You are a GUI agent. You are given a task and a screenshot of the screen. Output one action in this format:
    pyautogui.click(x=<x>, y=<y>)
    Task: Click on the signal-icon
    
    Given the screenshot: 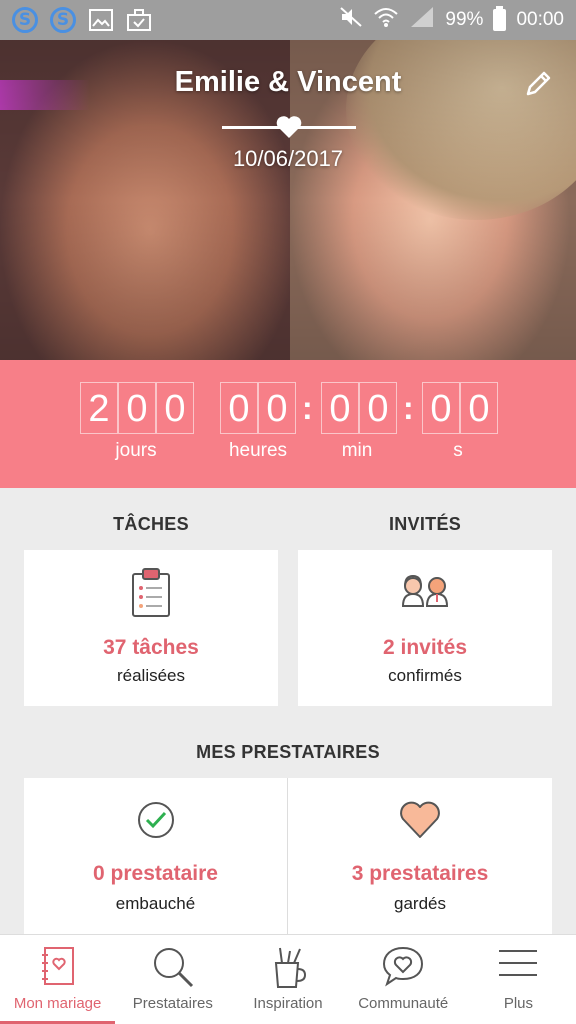 What is the action you would take?
    pyautogui.click(x=422, y=20)
    